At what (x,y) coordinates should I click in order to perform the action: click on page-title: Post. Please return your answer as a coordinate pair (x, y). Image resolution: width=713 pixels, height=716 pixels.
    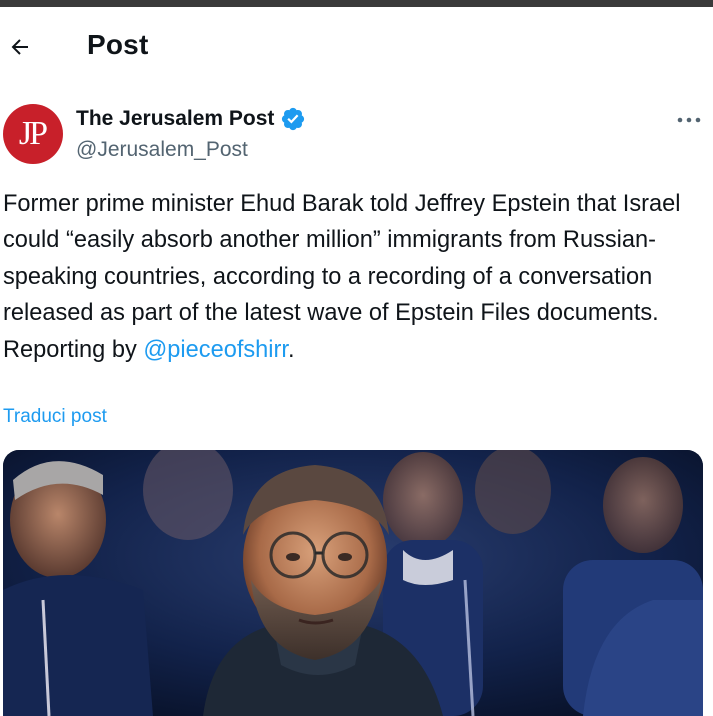
    Looking at the image, I should click on (118, 44).